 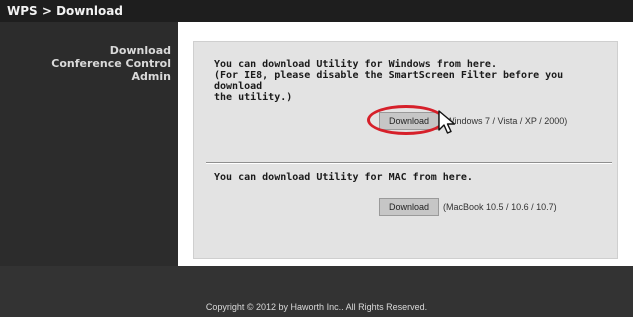 What do you see at coordinates (409, 207) in the screenshot?
I see `mac-download-button: Download` at bounding box center [409, 207].